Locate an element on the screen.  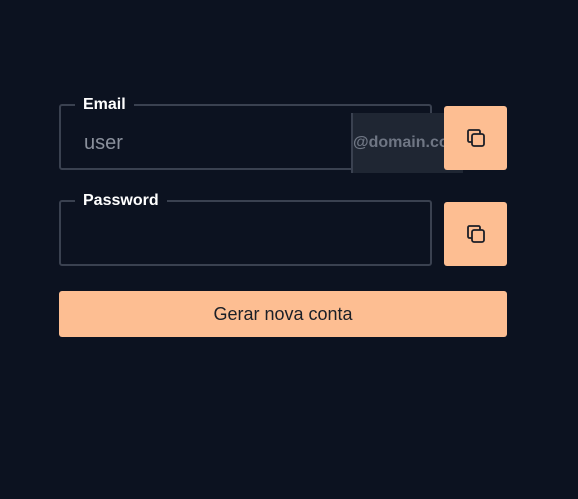
generate-account-button: Gerar nova conta is located at coordinates (283, 314).